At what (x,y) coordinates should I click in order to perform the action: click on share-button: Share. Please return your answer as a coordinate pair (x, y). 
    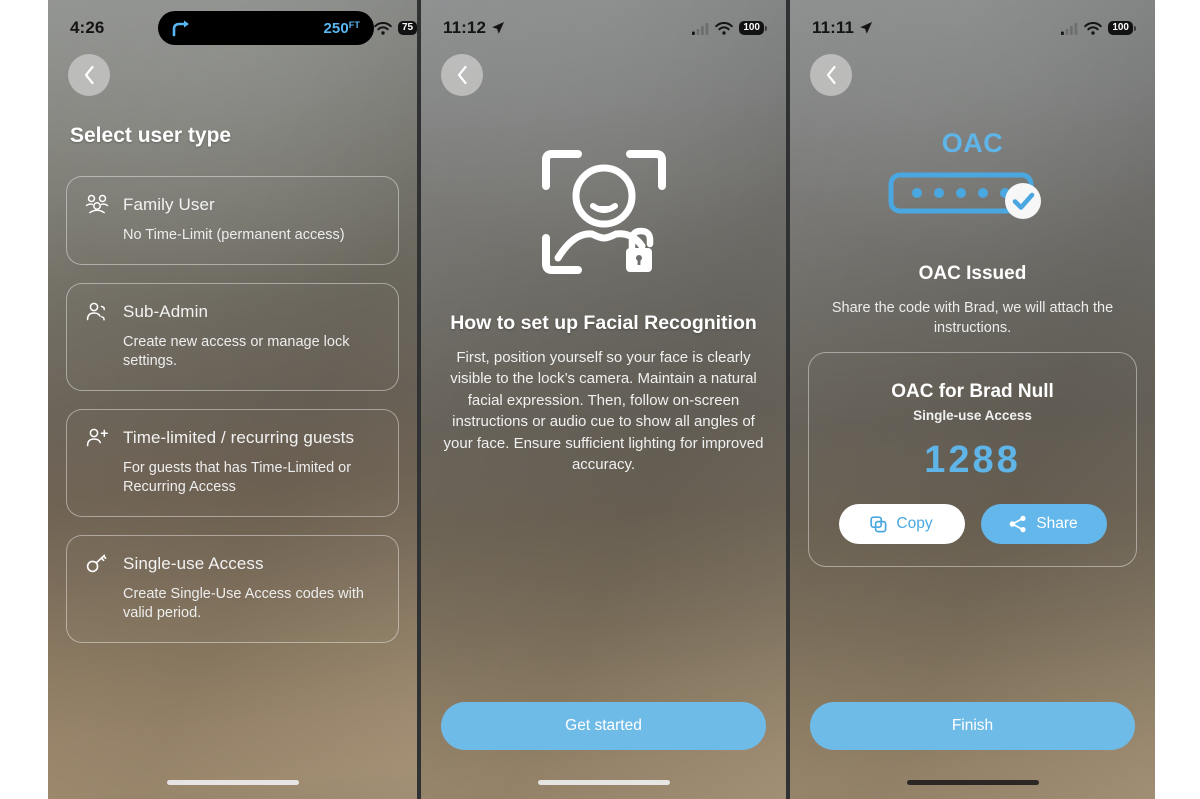
    Looking at the image, I should click on (1043, 524).